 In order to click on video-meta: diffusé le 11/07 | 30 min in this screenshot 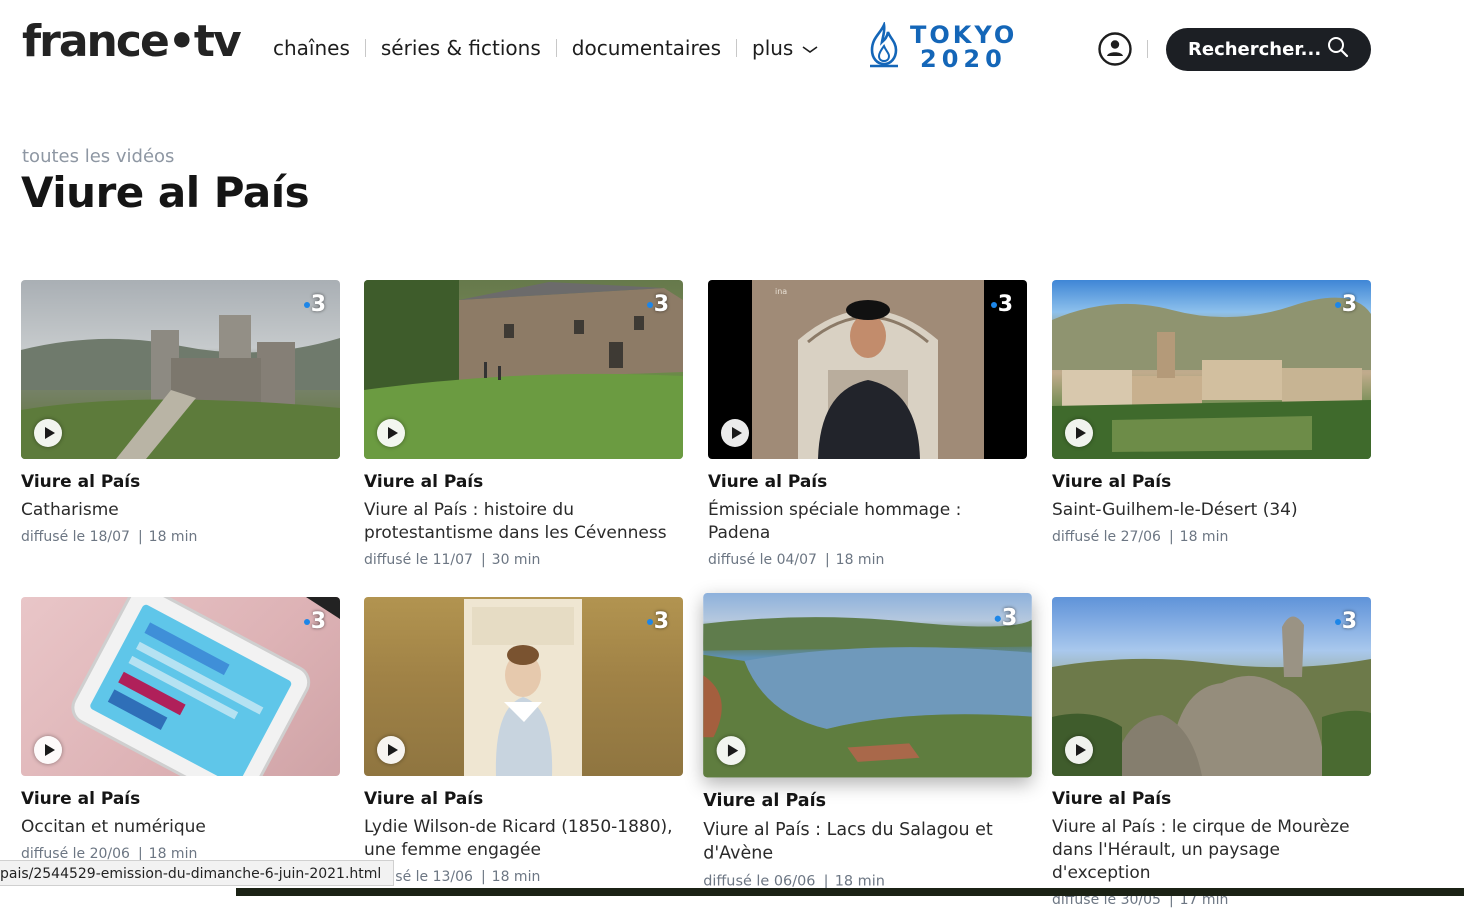, I will do `click(452, 560)`.